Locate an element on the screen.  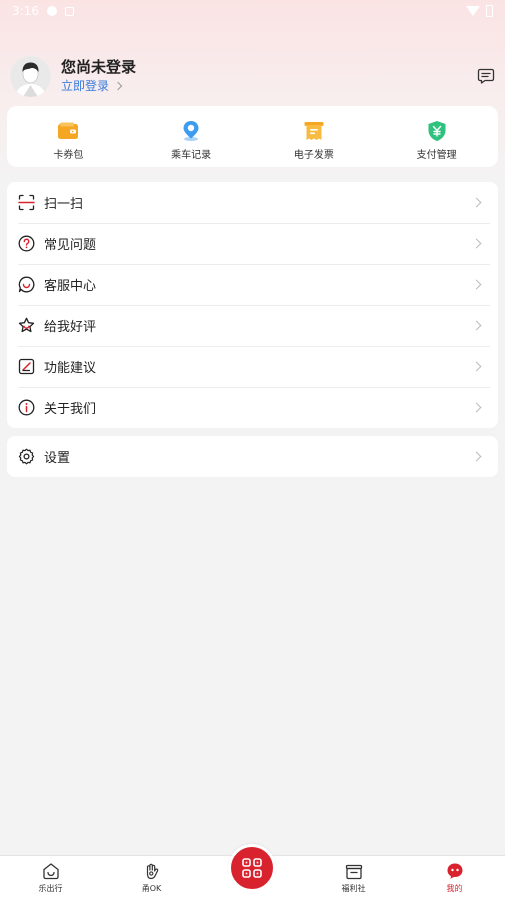
tab-label: 福利社 is located at coordinates (353, 888).